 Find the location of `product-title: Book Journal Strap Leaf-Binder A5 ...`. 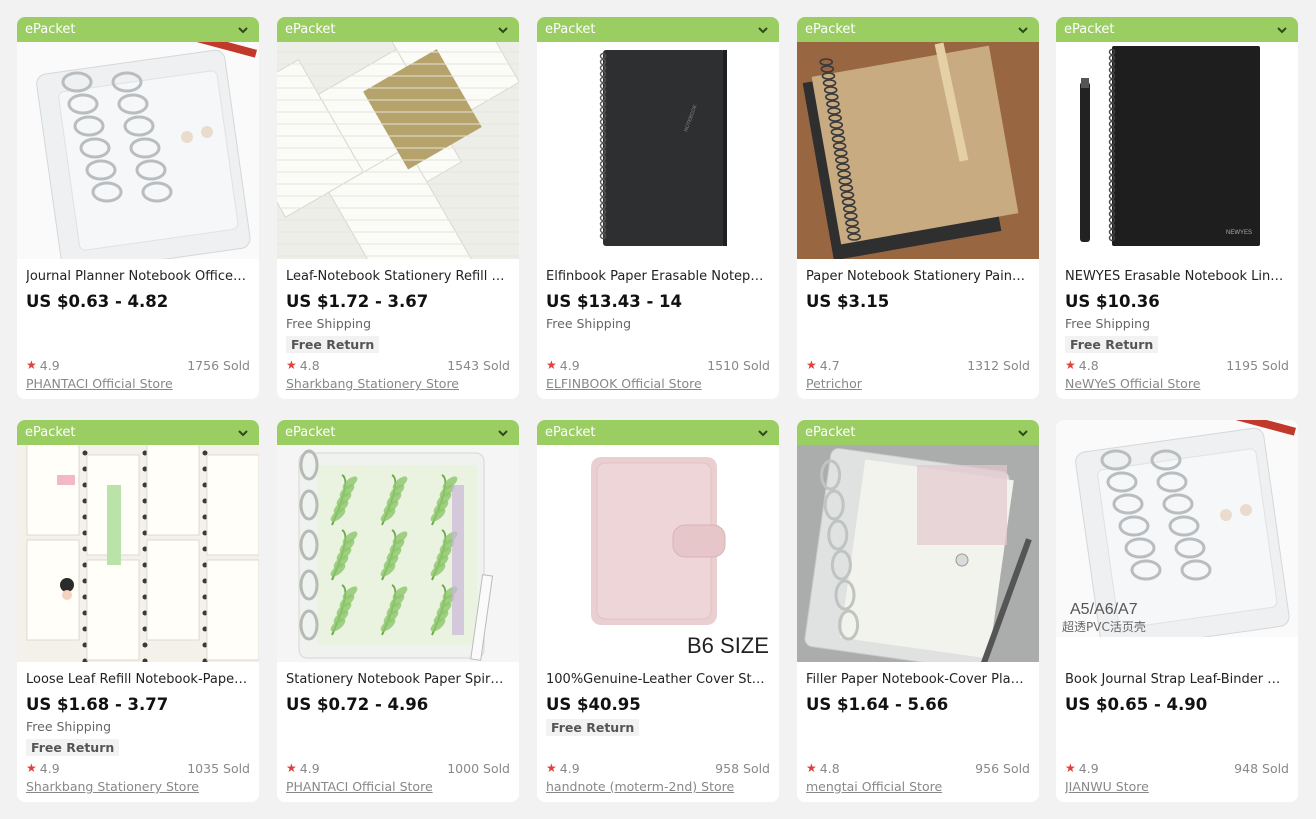

product-title: Book Journal Strap Leaf-Binder A5 ... is located at coordinates (1177, 680).